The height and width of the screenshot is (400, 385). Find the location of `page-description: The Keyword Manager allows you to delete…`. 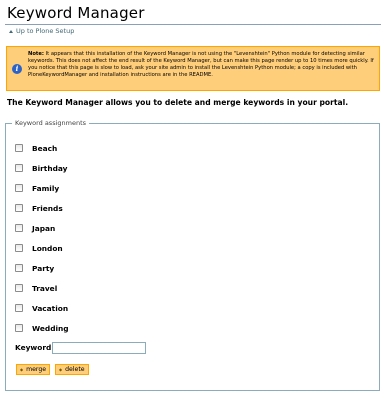

page-description: The Keyword Manager allows you to delete… is located at coordinates (178, 102).